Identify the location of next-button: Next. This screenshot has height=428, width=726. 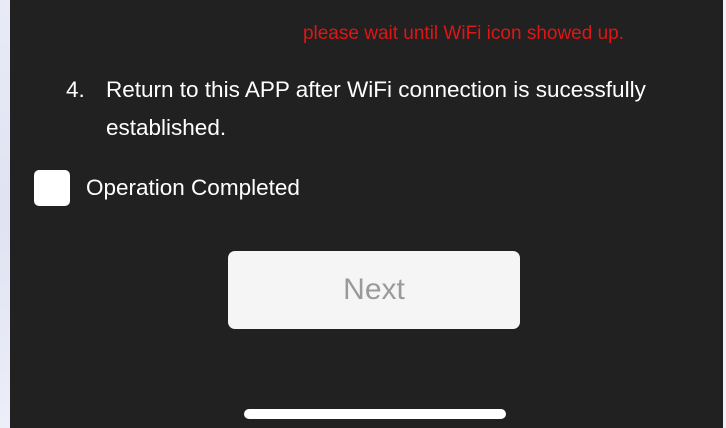
(374, 290).